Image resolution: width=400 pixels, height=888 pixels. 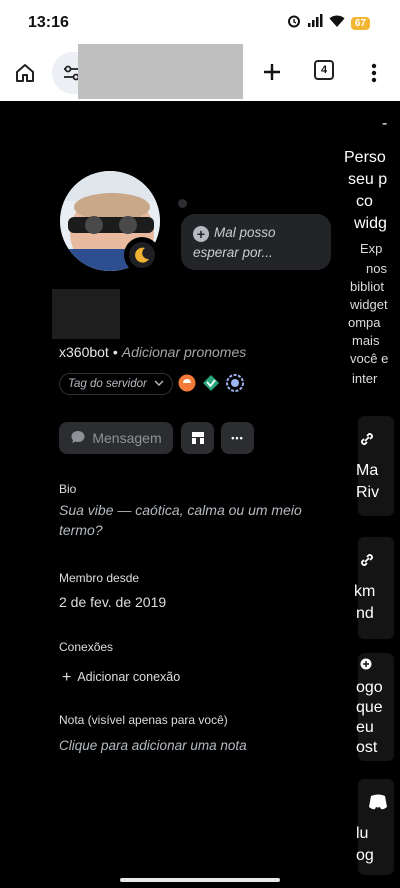 I want to click on status-bar: 13:16 67, so click(x=200, y=23).